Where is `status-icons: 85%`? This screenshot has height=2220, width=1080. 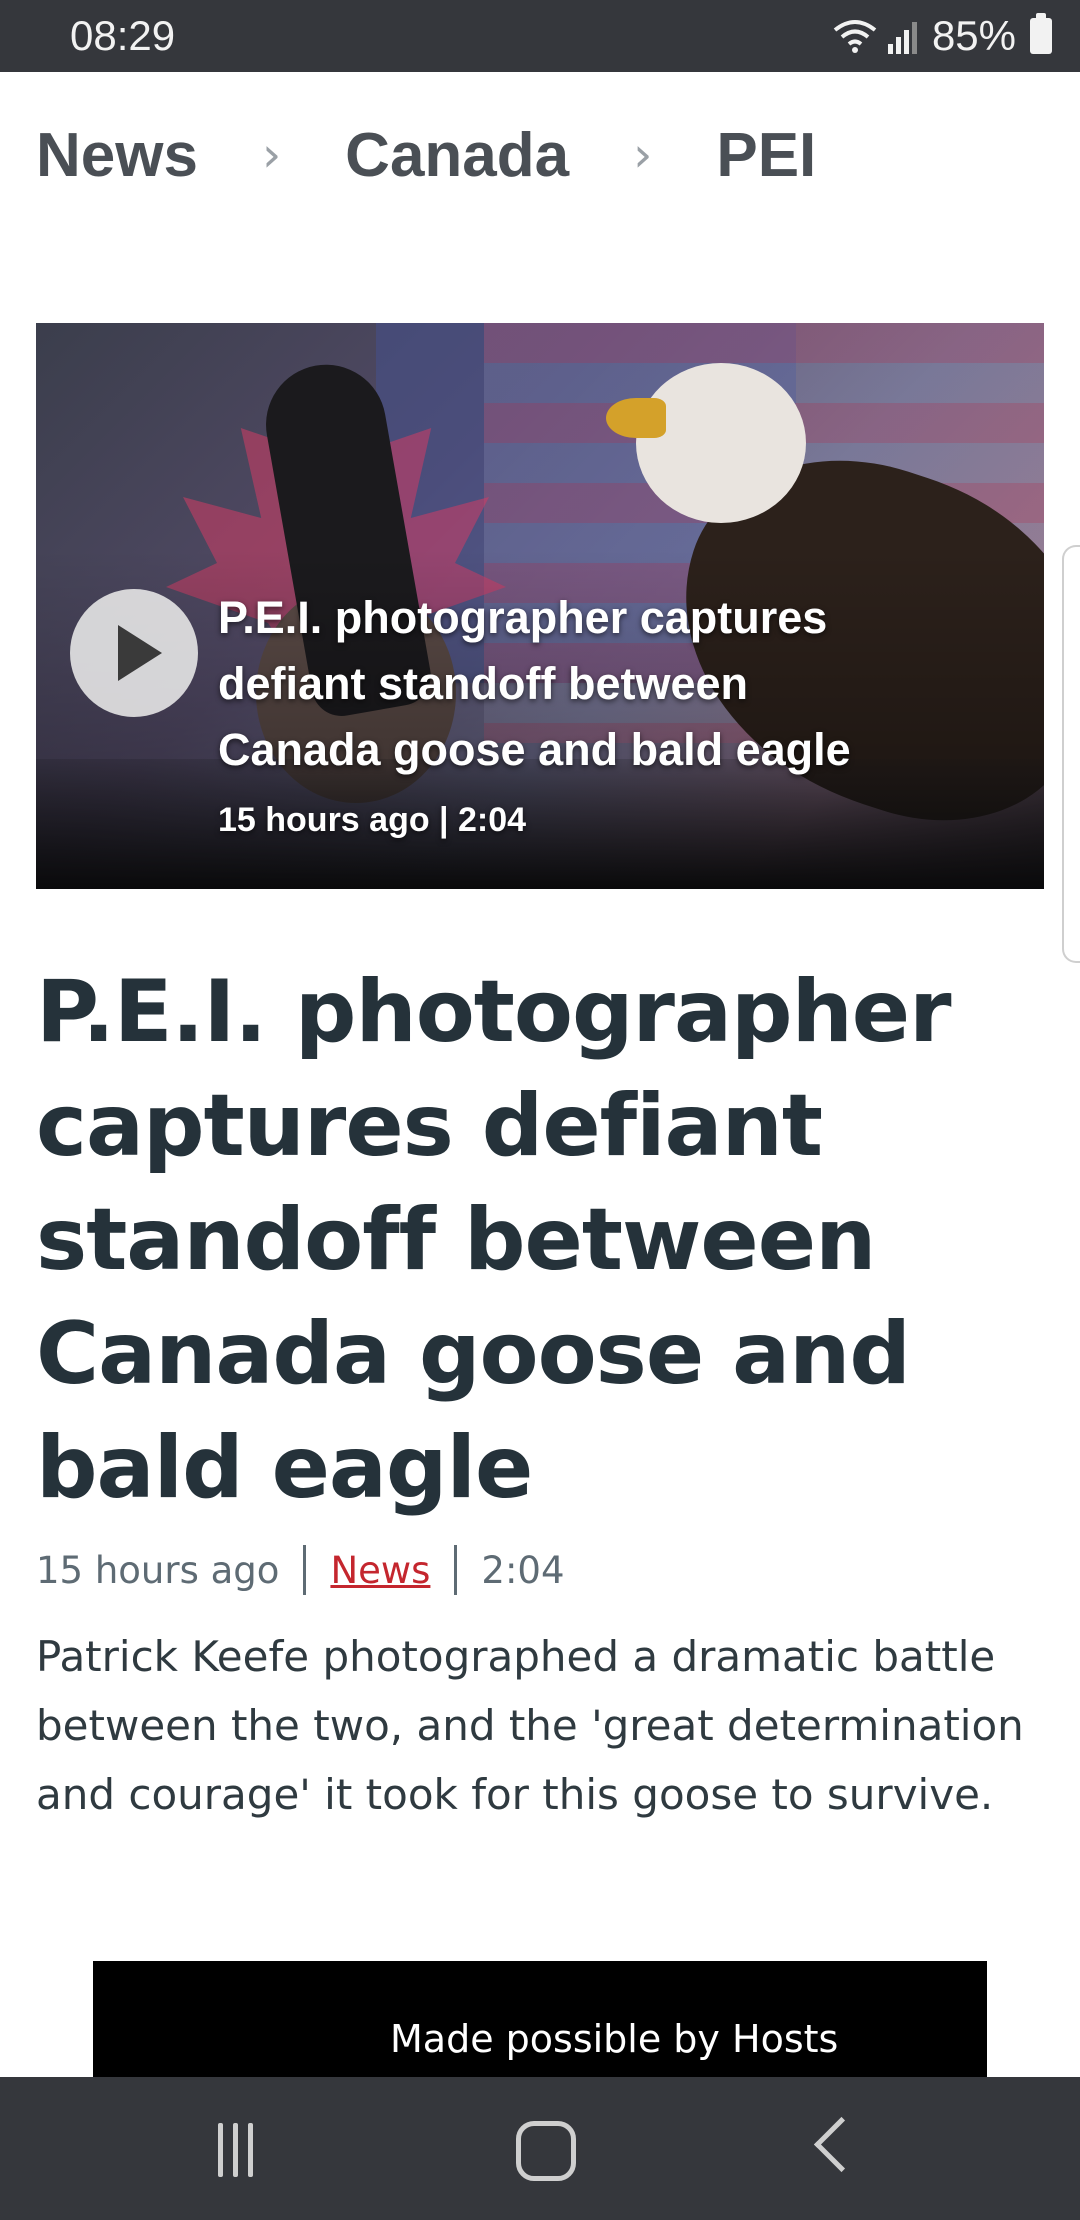 status-icons: 85% is located at coordinates (942, 36).